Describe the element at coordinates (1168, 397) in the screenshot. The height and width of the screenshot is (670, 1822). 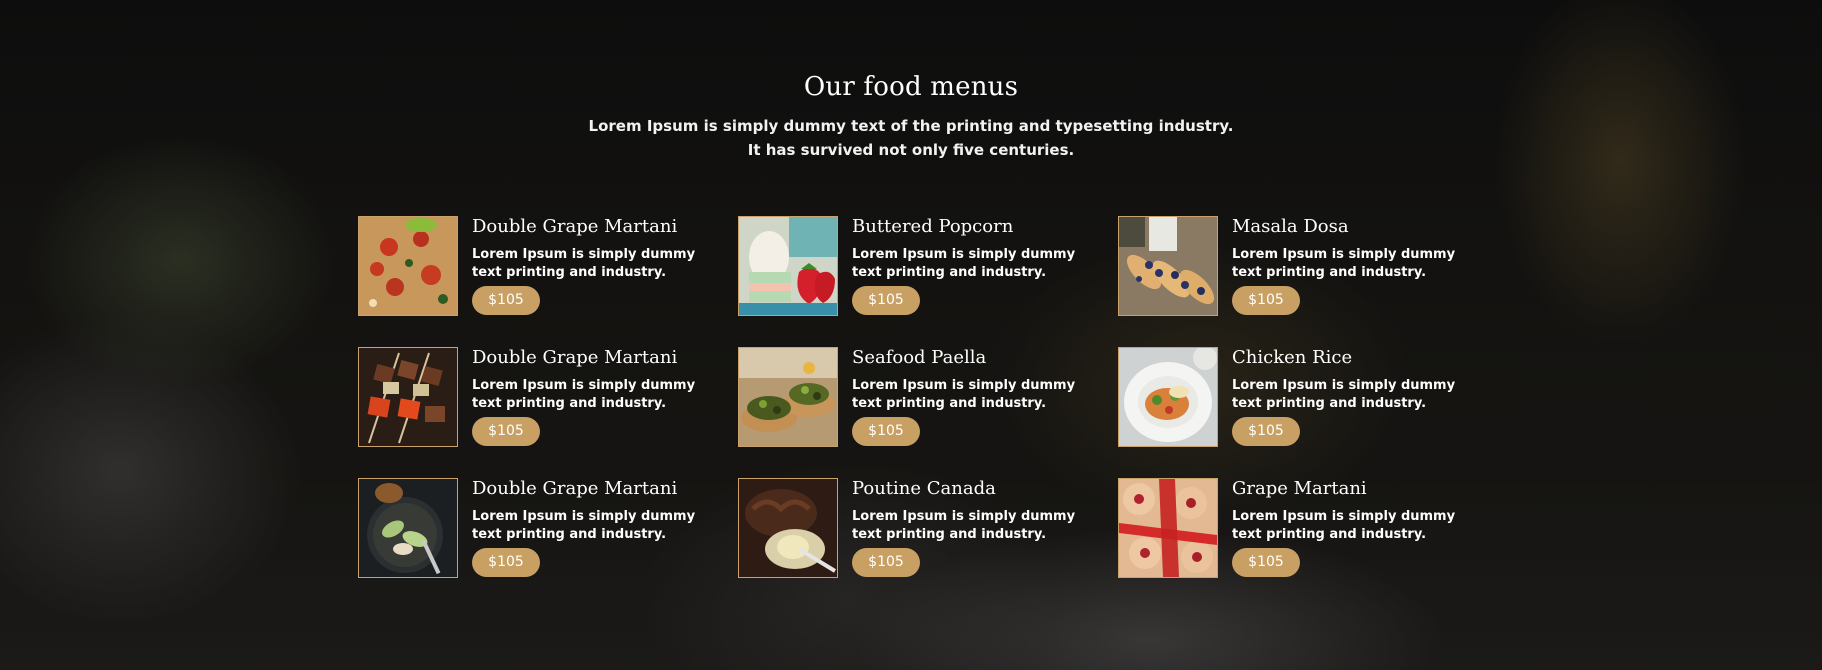
I see `rice-plate-image` at that location.